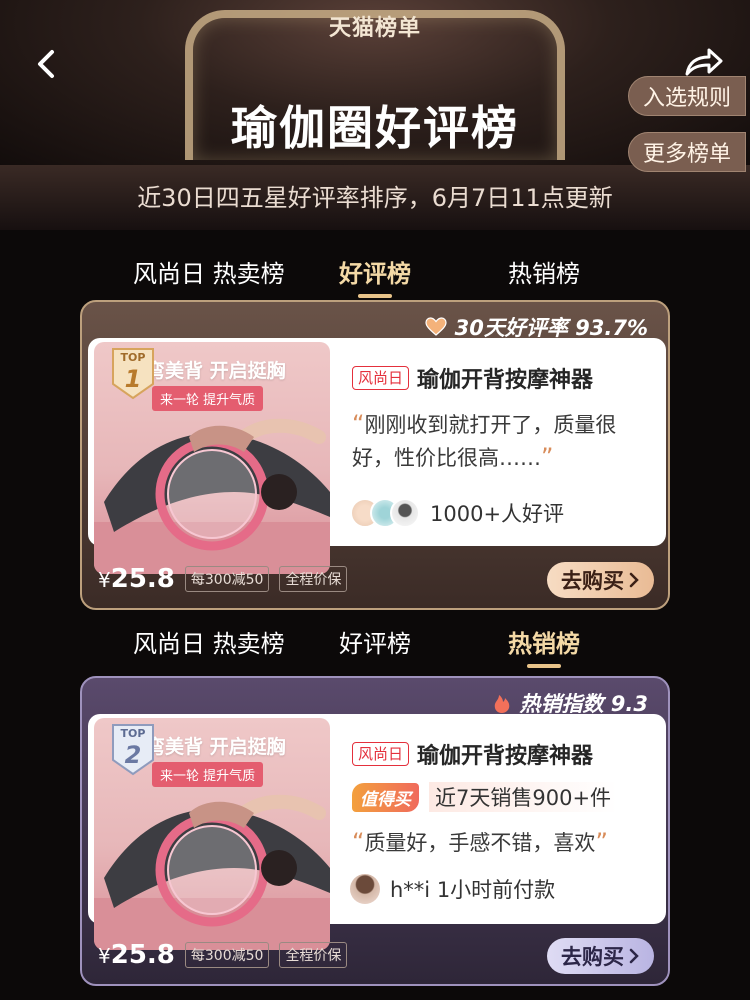 Image resolution: width=750 pixels, height=1000 pixels. I want to click on more-lists-button: 更多榜单, so click(687, 152).